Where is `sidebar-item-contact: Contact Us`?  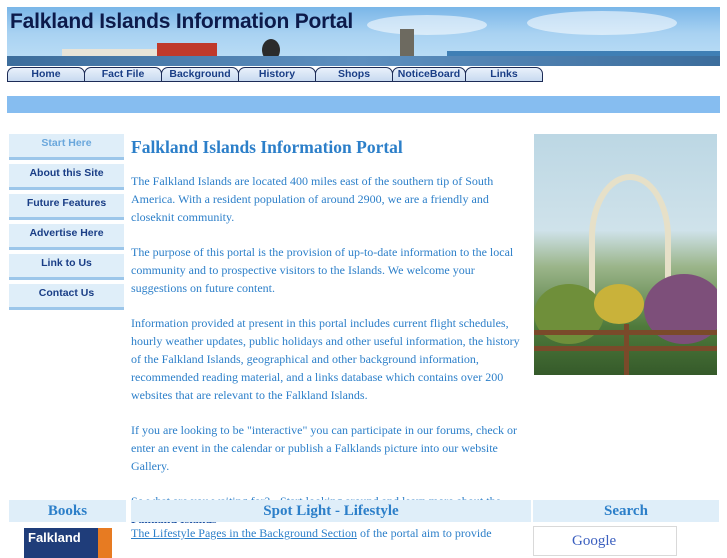
sidebar-item-contact: Contact Us is located at coordinates (66, 297).